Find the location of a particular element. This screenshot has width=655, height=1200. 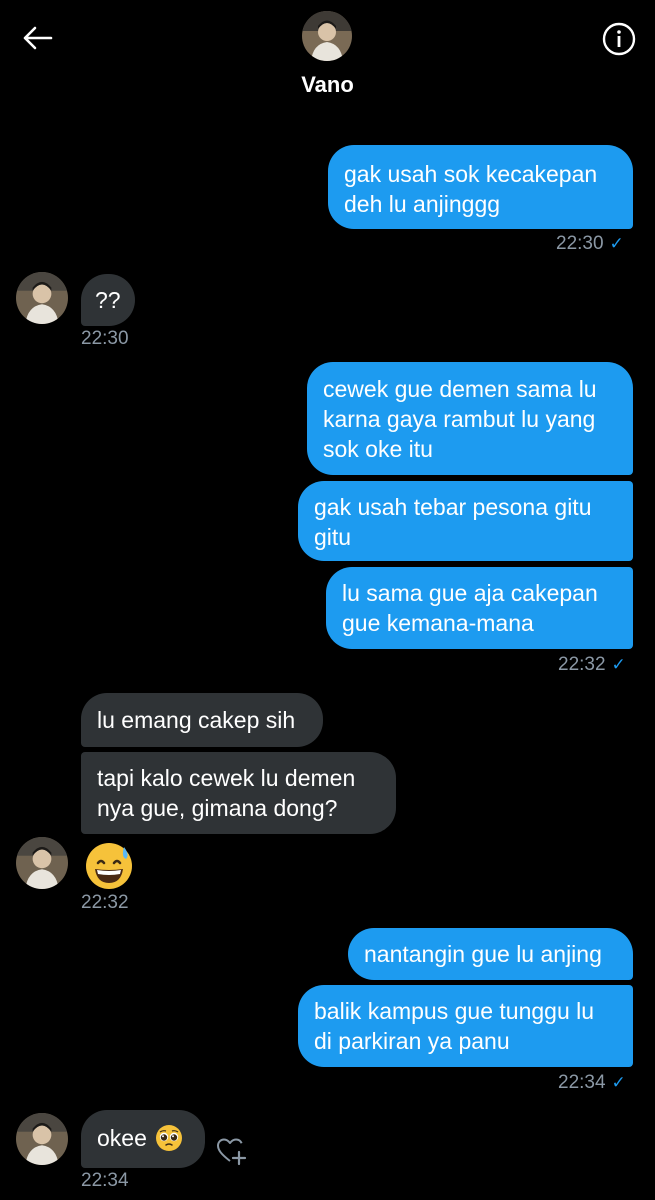

message-timestamp: 22:34 ✓ is located at coordinates (592, 1083).